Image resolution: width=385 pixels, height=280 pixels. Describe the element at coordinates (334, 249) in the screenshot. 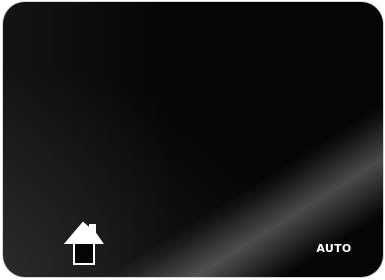

I see `mode-button: AUTO` at that location.